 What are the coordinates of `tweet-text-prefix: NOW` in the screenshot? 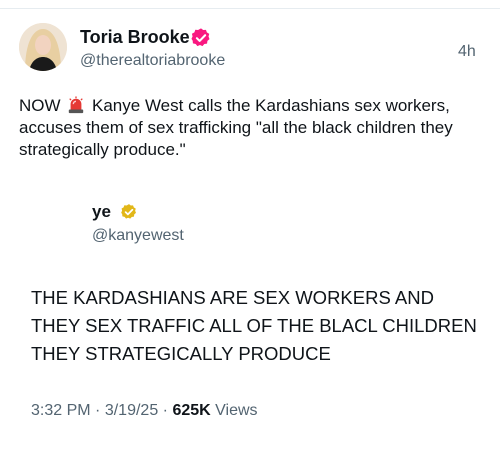 It's located at (40, 105).